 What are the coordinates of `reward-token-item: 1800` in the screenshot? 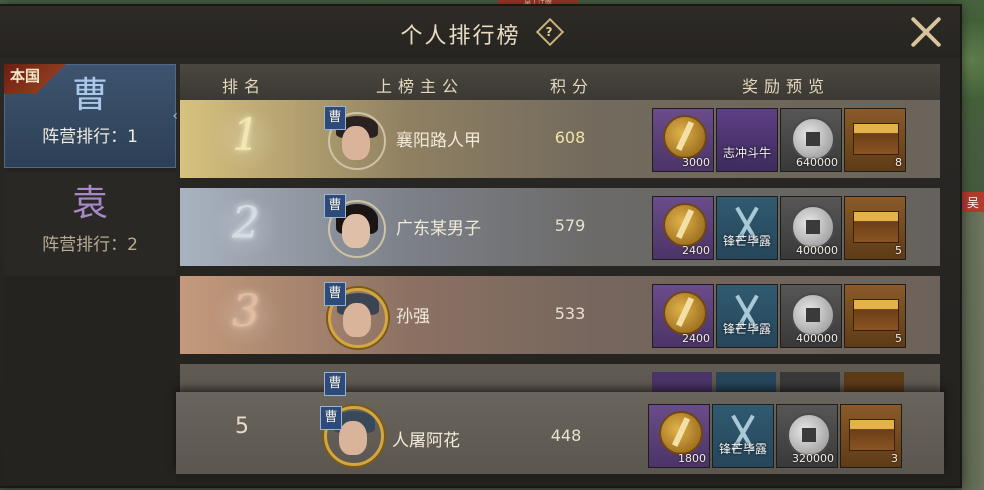 It's located at (679, 436).